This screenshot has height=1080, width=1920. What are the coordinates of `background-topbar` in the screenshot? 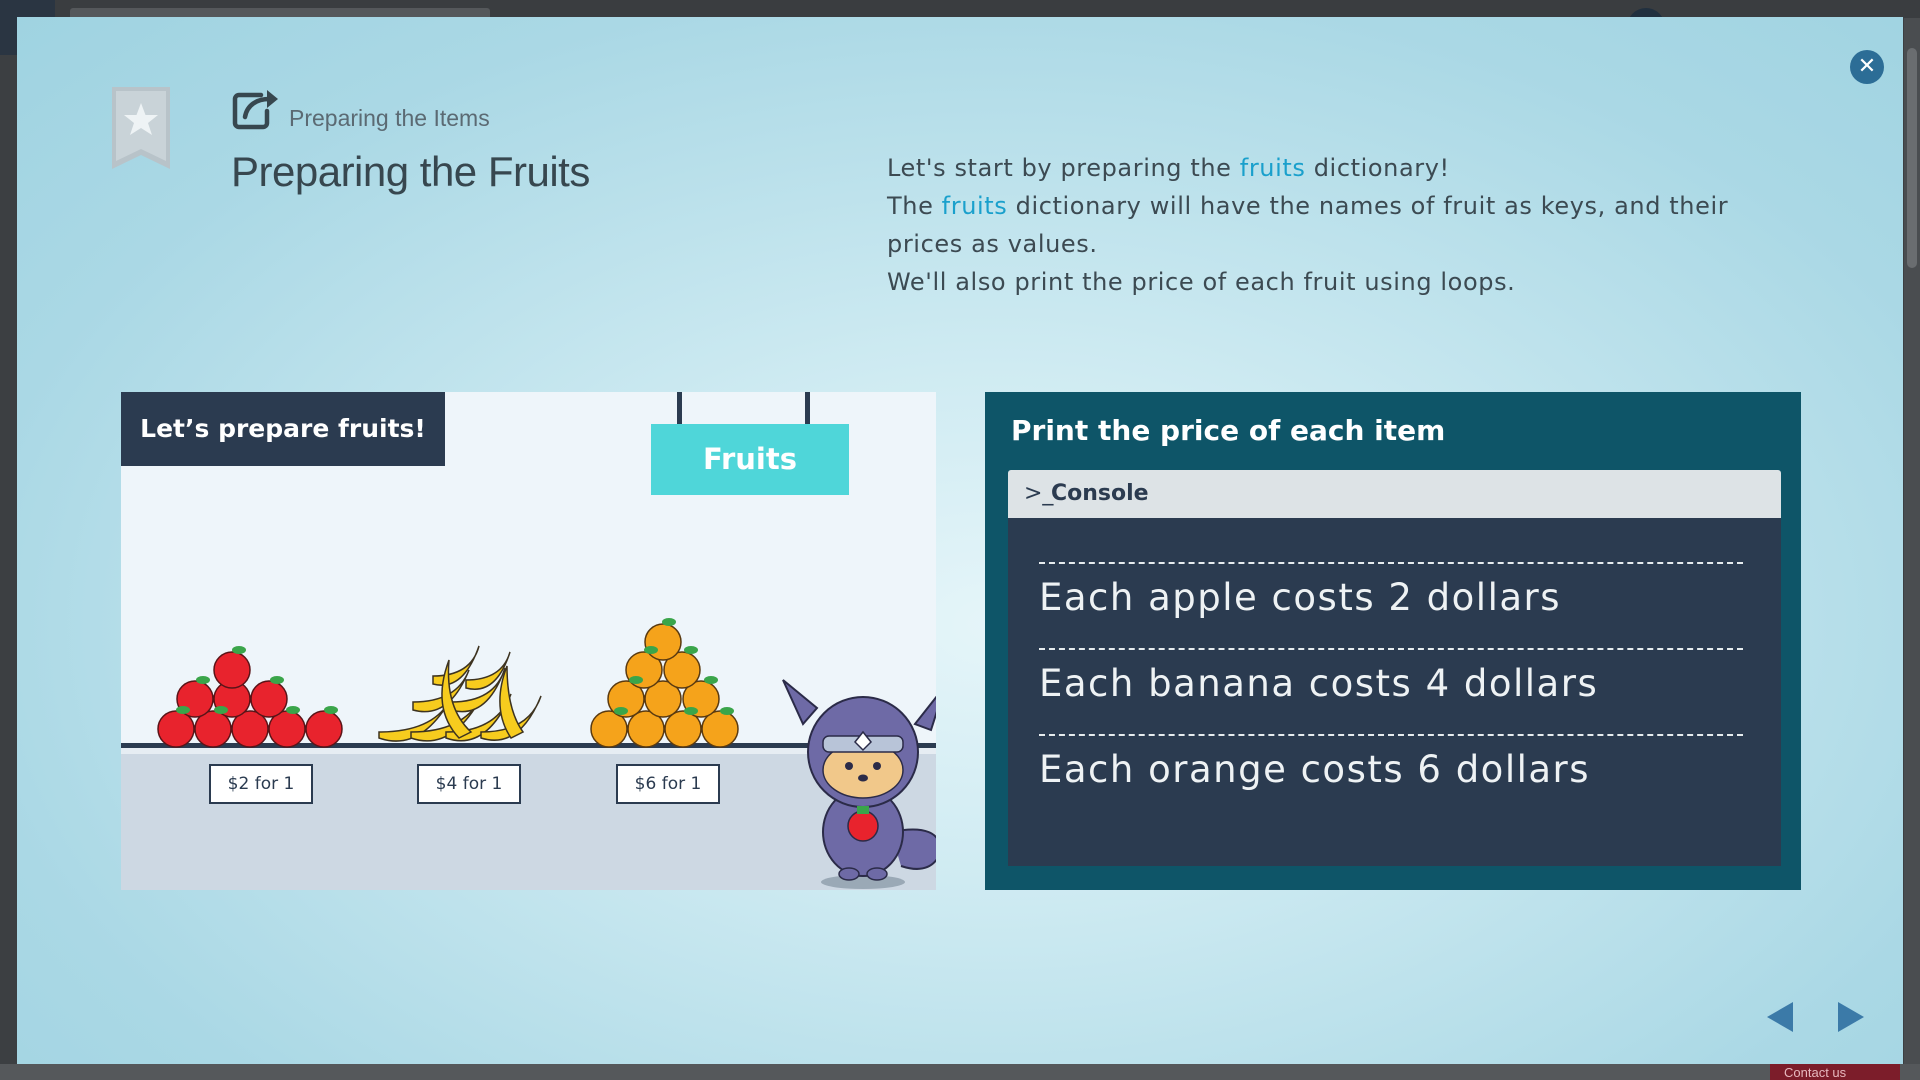 It's located at (960, 27).